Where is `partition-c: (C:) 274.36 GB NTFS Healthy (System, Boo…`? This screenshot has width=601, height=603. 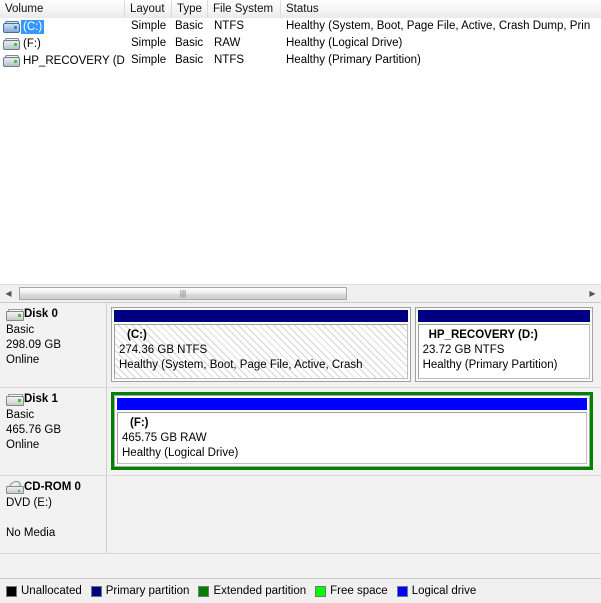
partition-c: (C:) 274.36 GB NTFS Healthy (System, Boo… is located at coordinates (261, 344).